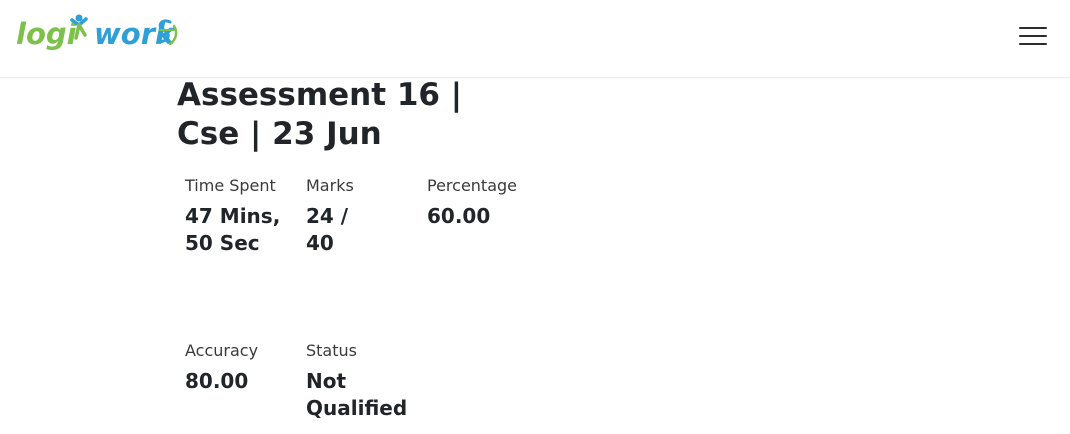  I want to click on menu-bar-top, so click(1033, 28).